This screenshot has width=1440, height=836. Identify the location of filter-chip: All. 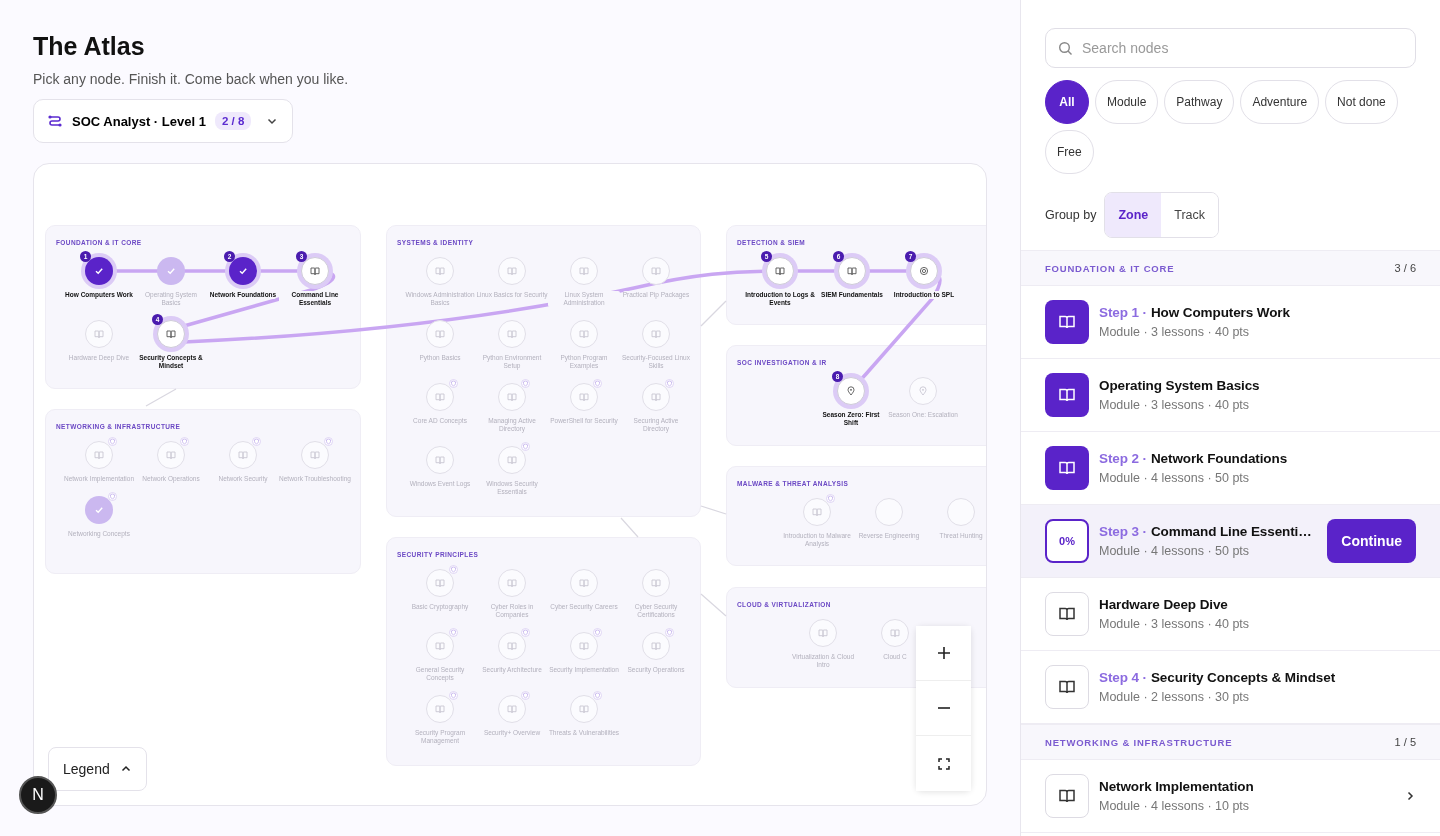
(1067, 102).